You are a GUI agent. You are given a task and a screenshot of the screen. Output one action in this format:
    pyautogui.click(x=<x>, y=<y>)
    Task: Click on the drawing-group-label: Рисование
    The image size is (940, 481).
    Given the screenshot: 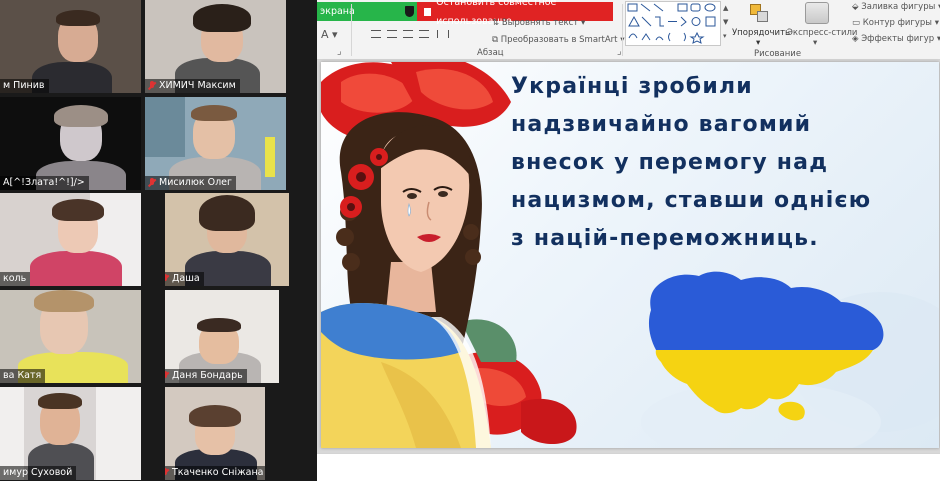 What is the action you would take?
    pyautogui.click(x=778, y=54)
    